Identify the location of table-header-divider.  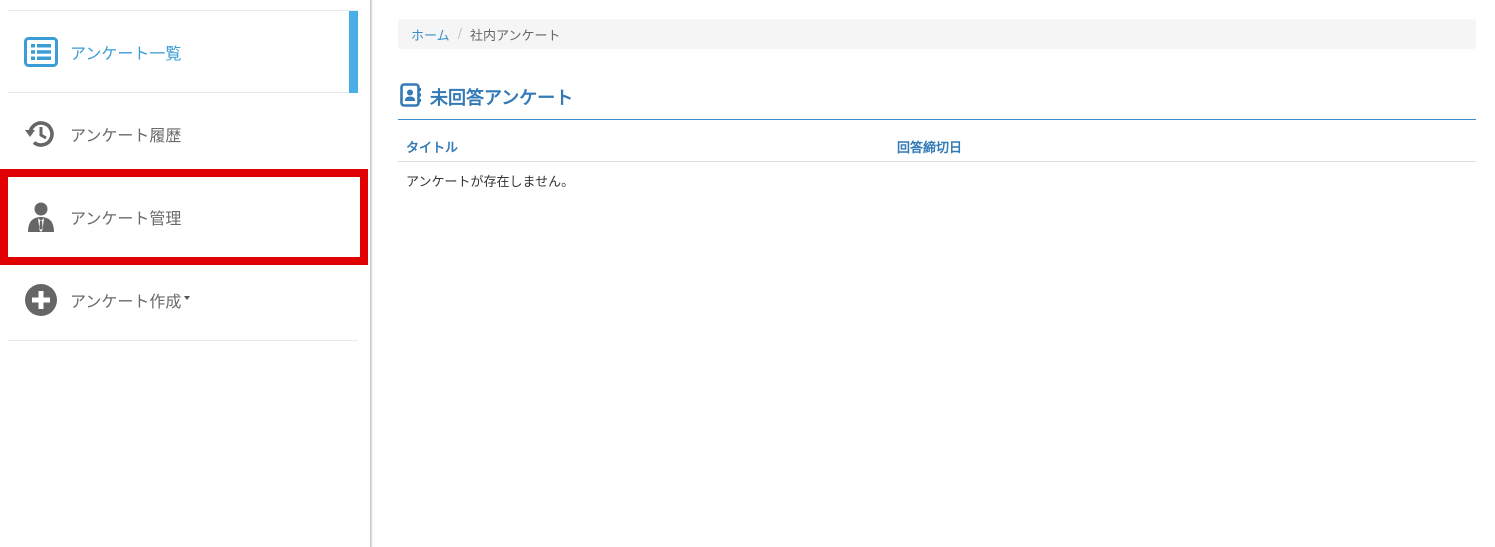
(937, 161).